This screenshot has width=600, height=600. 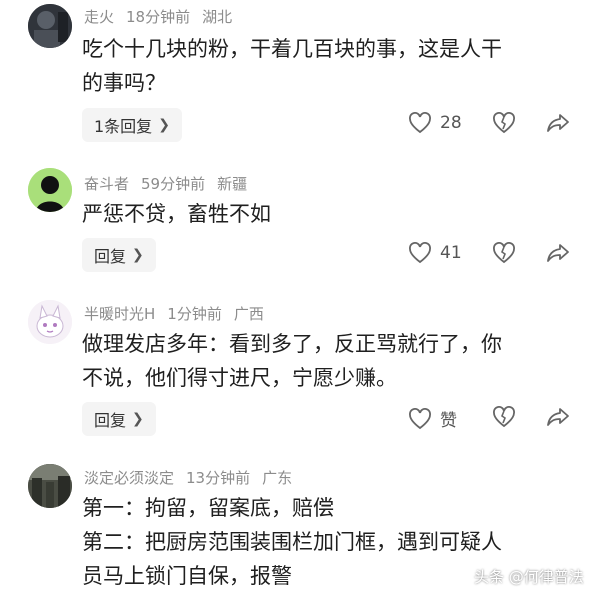 I want to click on comment-meta: 半暖时光H 1分钟前 广西, so click(x=180, y=313).